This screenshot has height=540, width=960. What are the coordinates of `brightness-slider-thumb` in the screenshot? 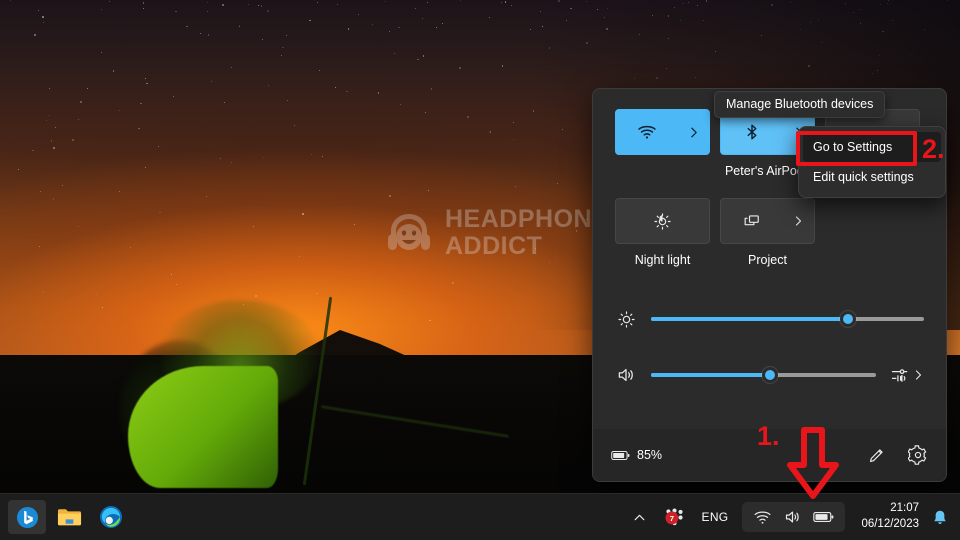 It's located at (847, 319).